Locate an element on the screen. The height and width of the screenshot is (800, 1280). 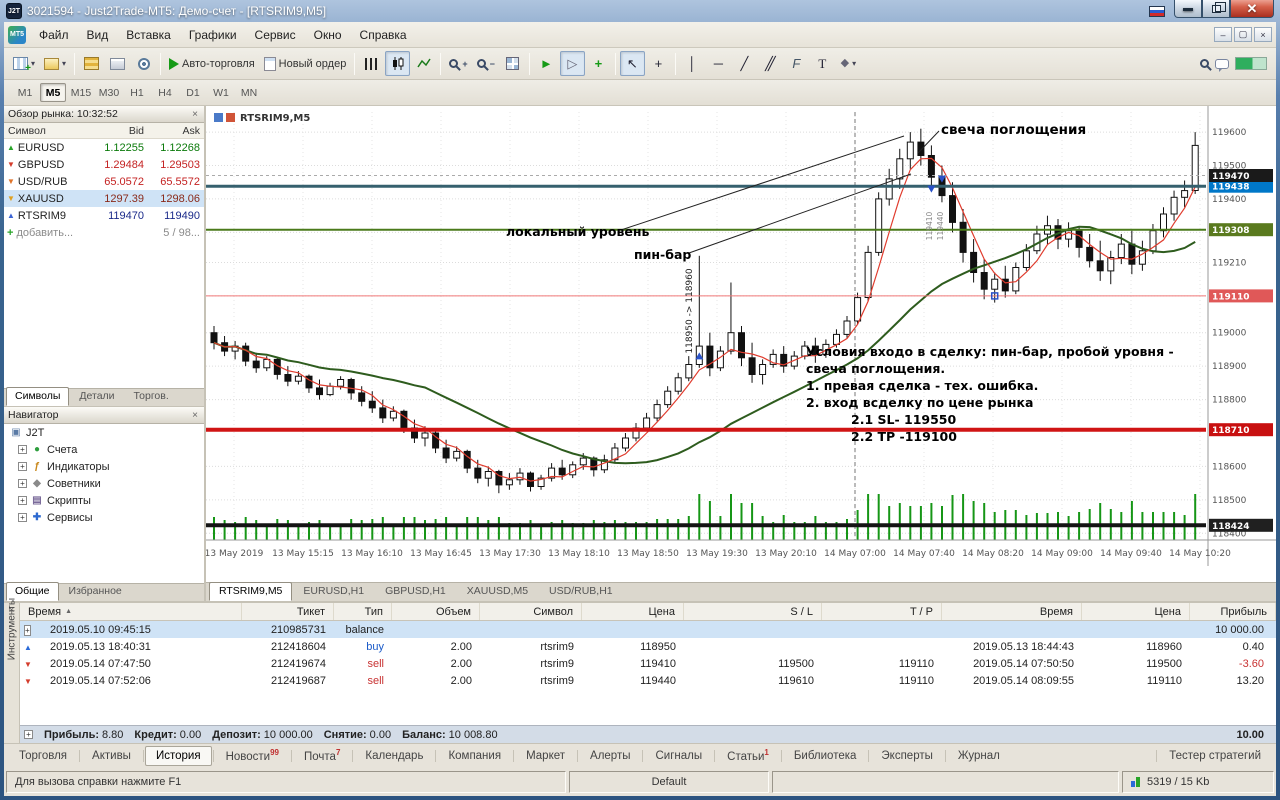
history-column-7: T / P is located at coordinates (882, 611).